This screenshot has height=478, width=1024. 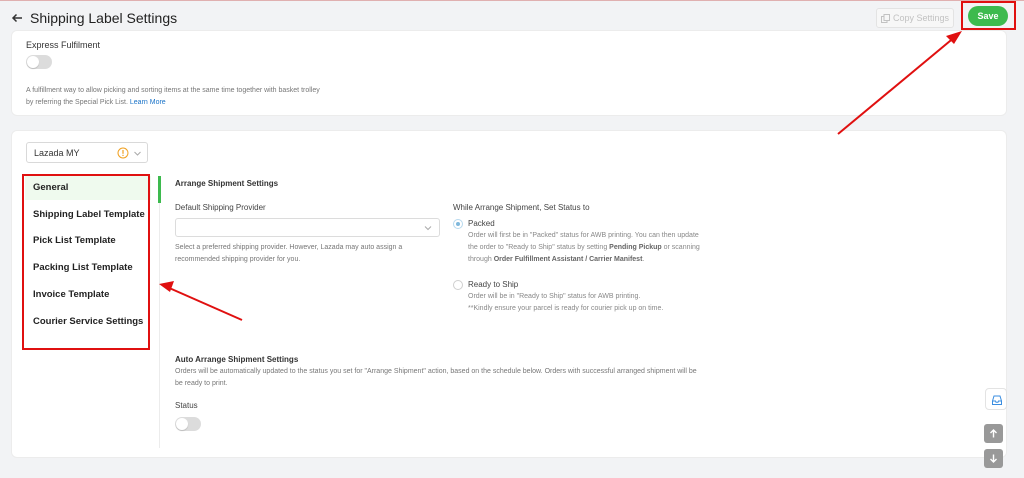 I want to click on default-provider-select, so click(x=307, y=227).